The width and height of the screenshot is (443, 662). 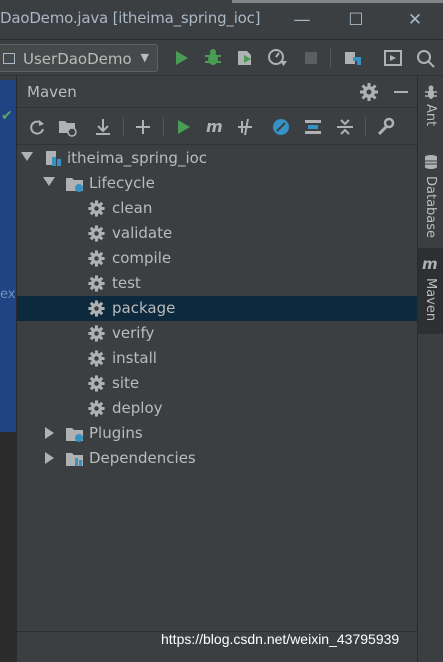 What do you see at coordinates (217, 358) in the screenshot?
I see `tree-goal-install: install` at bounding box center [217, 358].